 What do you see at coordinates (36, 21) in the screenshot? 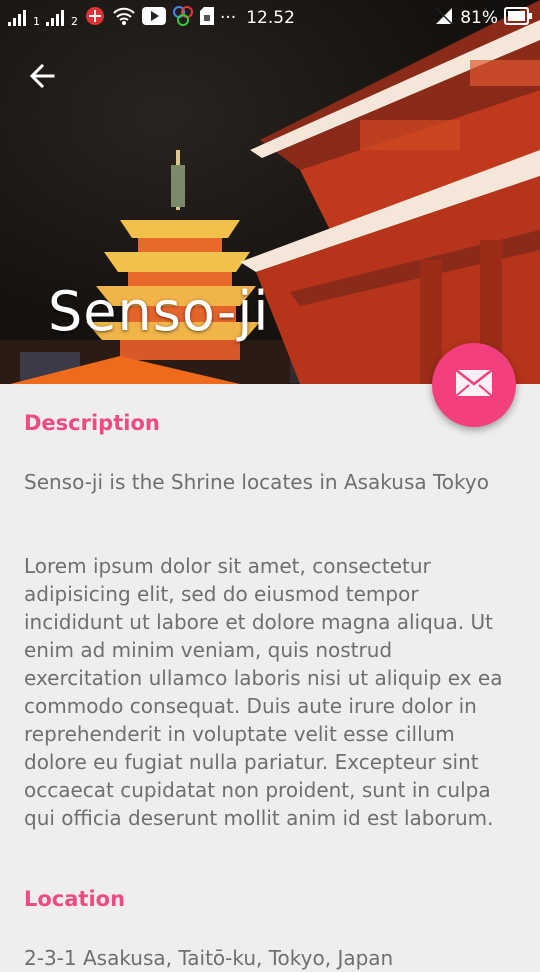
I see `sim1-label: 1` at bounding box center [36, 21].